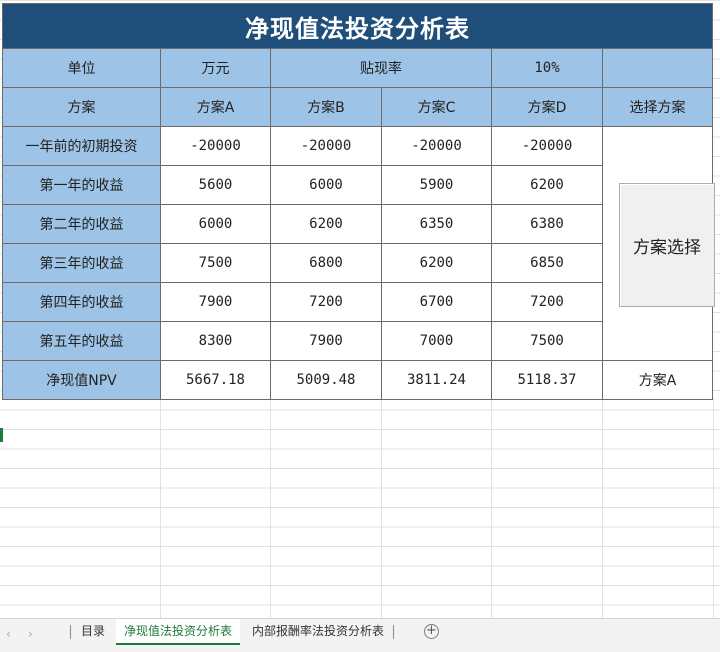 Image resolution: width=720 pixels, height=652 pixels. What do you see at coordinates (436, 224) in the screenshot?
I see `table-cell: 6350` at bounding box center [436, 224].